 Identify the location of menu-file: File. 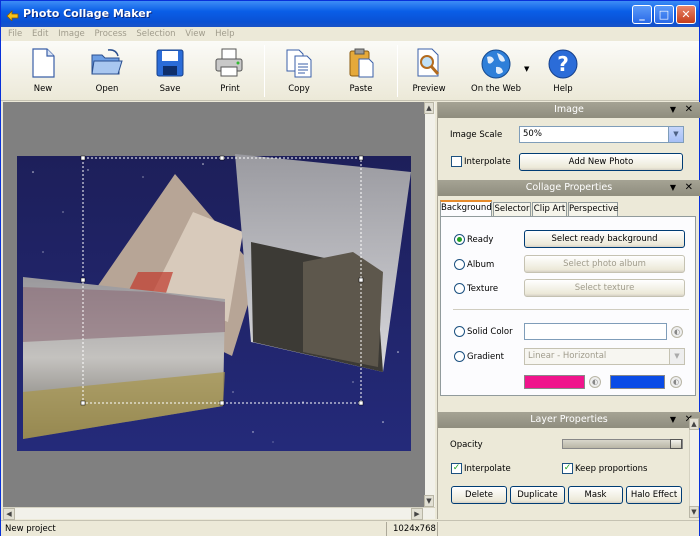
(15, 34).